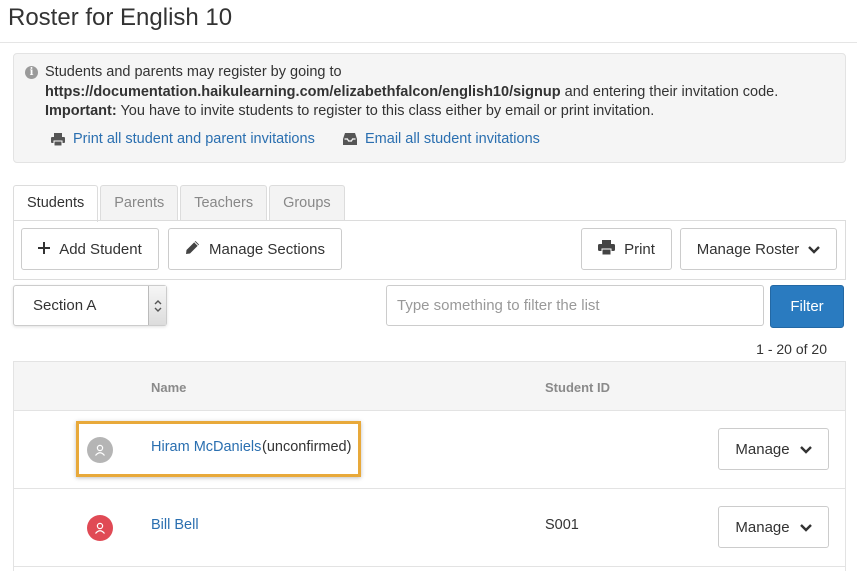 Image resolution: width=857 pixels, height=571 pixels. I want to click on title-divider, so click(428, 42).